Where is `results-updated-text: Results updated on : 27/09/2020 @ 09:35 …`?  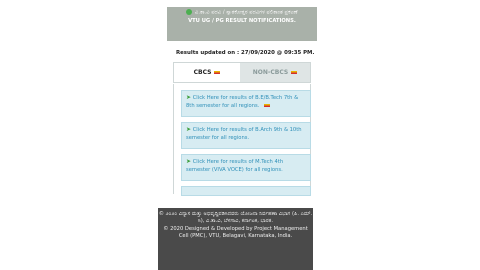 results-updated-text: Results updated on : 27/09/2020 @ 09:35 … is located at coordinates (245, 53).